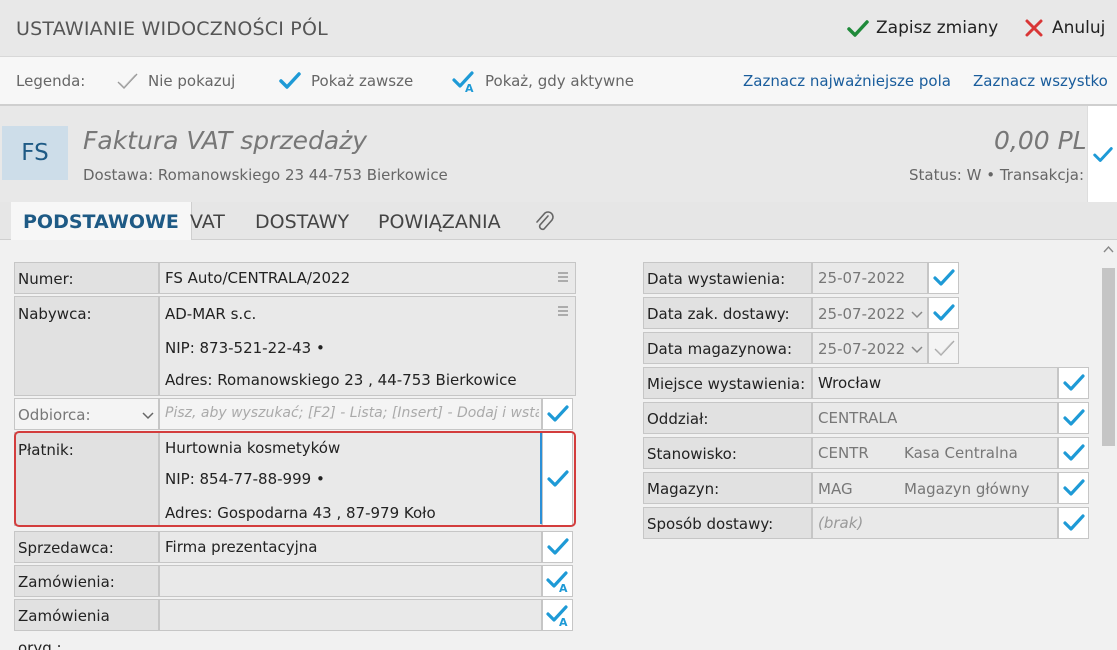 This screenshot has width=1117, height=650. What do you see at coordinates (350, 547) in the screenshot?
I see `sprzedawca-field: Firma prezentacyjna` at bounding box center [350, 547].